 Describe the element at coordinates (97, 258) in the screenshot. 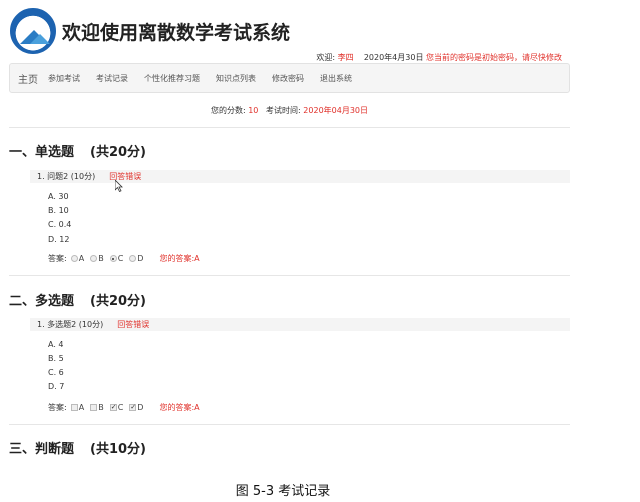

I see `radio-choice-b: B` at that location.